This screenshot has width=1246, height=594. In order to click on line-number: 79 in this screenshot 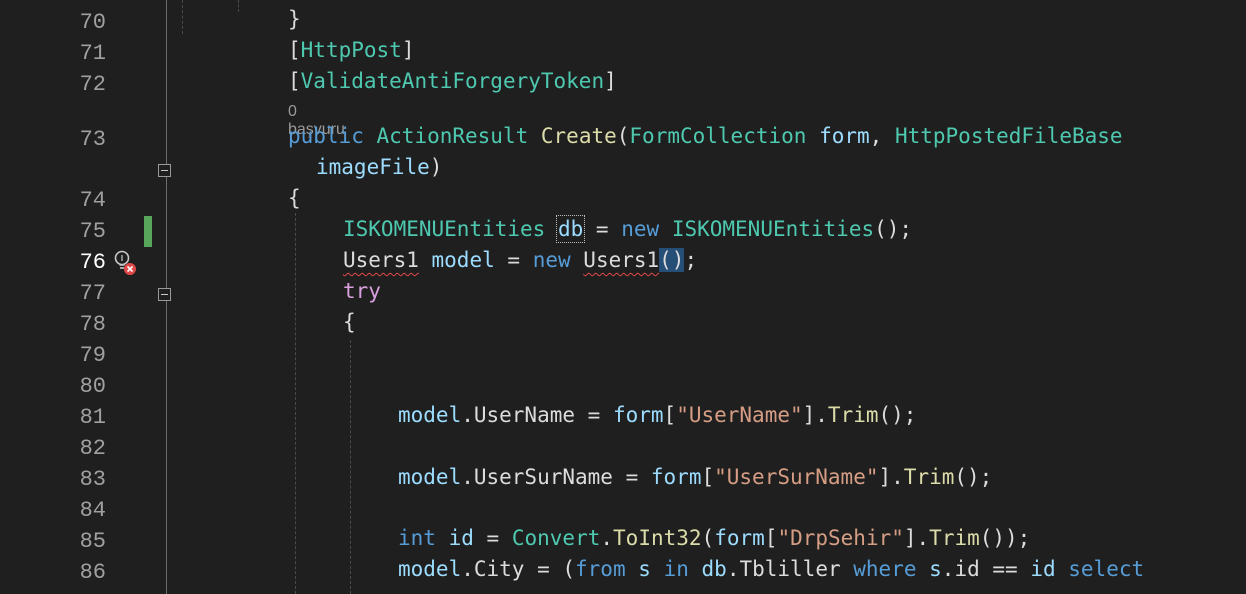, I will do `click(92, 355)`.